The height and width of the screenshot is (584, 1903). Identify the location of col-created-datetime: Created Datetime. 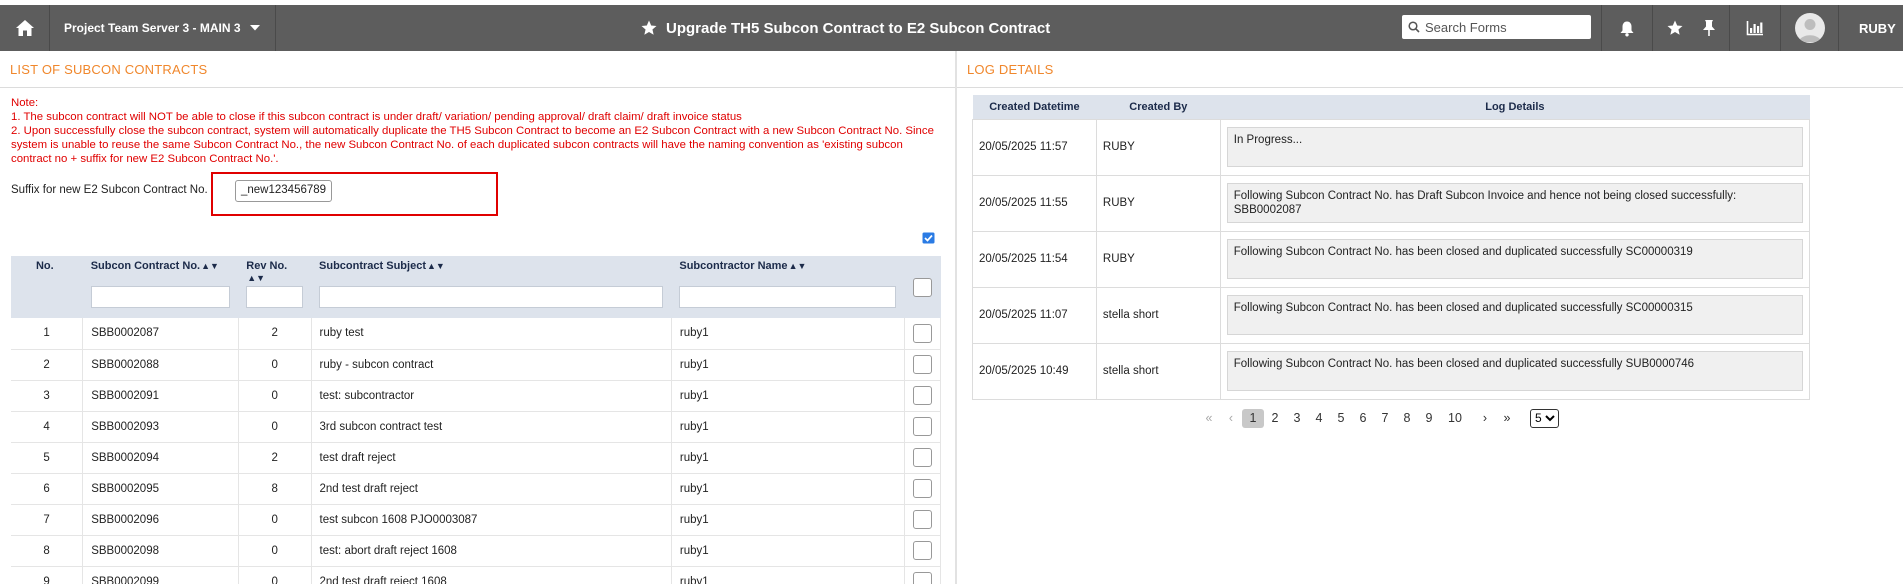
(1034, 107).